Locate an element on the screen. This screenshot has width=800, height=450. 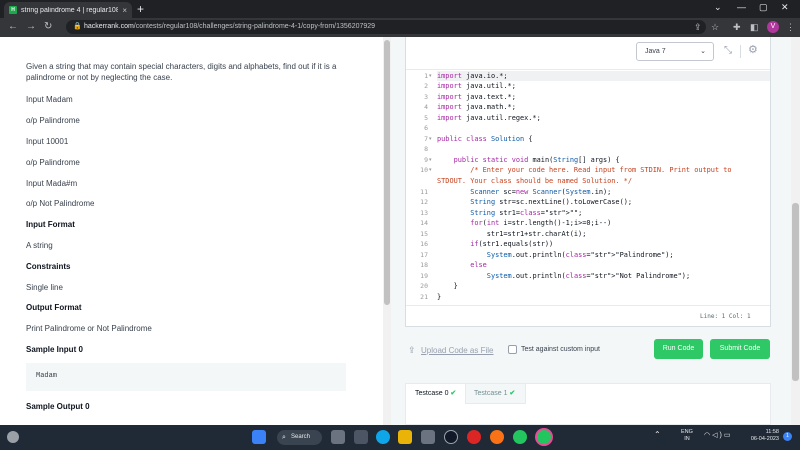
search-icon: ⌕ is located at coordinates (284, 437).